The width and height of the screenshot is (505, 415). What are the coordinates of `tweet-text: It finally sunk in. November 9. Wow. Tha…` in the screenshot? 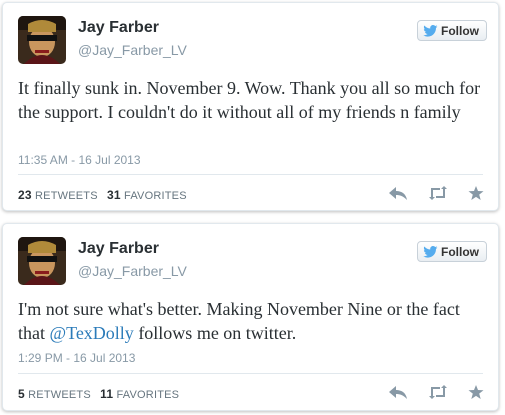 It's located at (251, 100).